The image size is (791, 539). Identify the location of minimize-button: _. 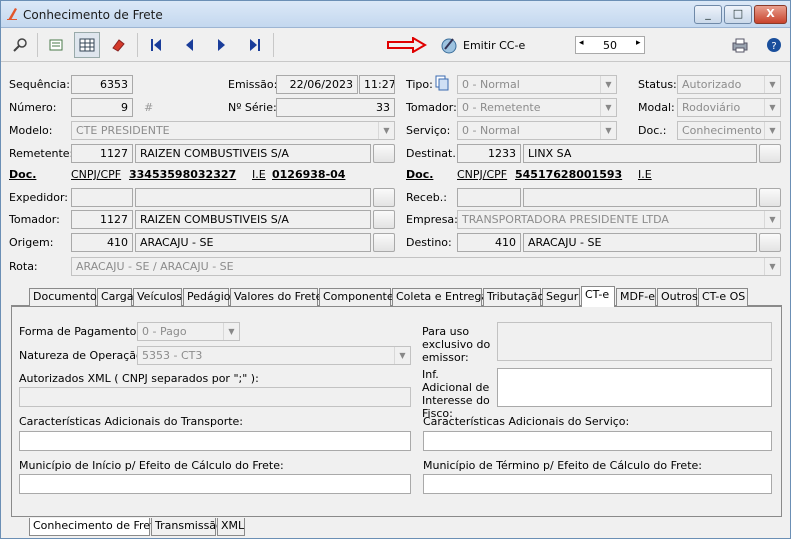
(708, 14).